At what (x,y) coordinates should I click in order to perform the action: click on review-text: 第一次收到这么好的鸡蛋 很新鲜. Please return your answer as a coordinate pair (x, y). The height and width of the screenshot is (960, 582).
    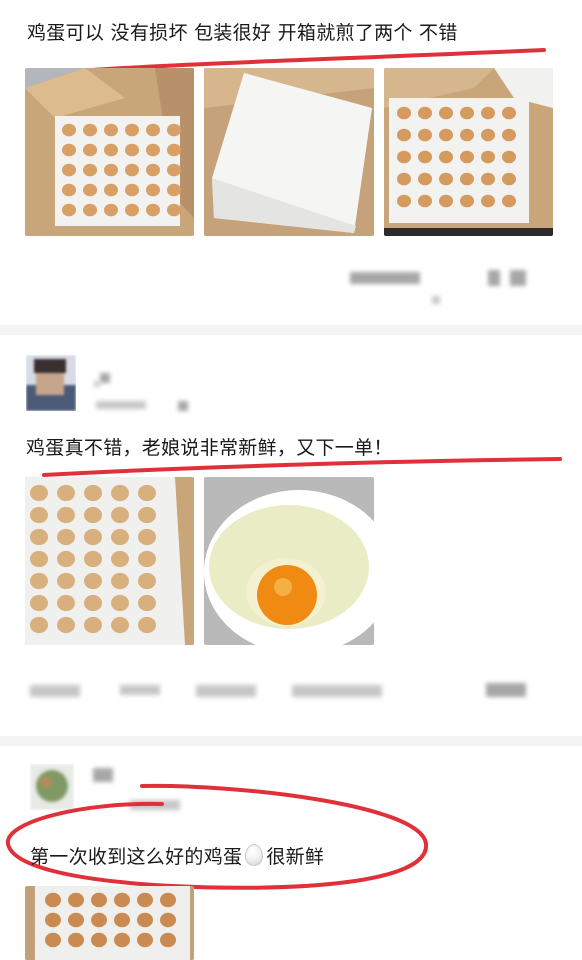
    Looking at the image, I should click on (177, 855).